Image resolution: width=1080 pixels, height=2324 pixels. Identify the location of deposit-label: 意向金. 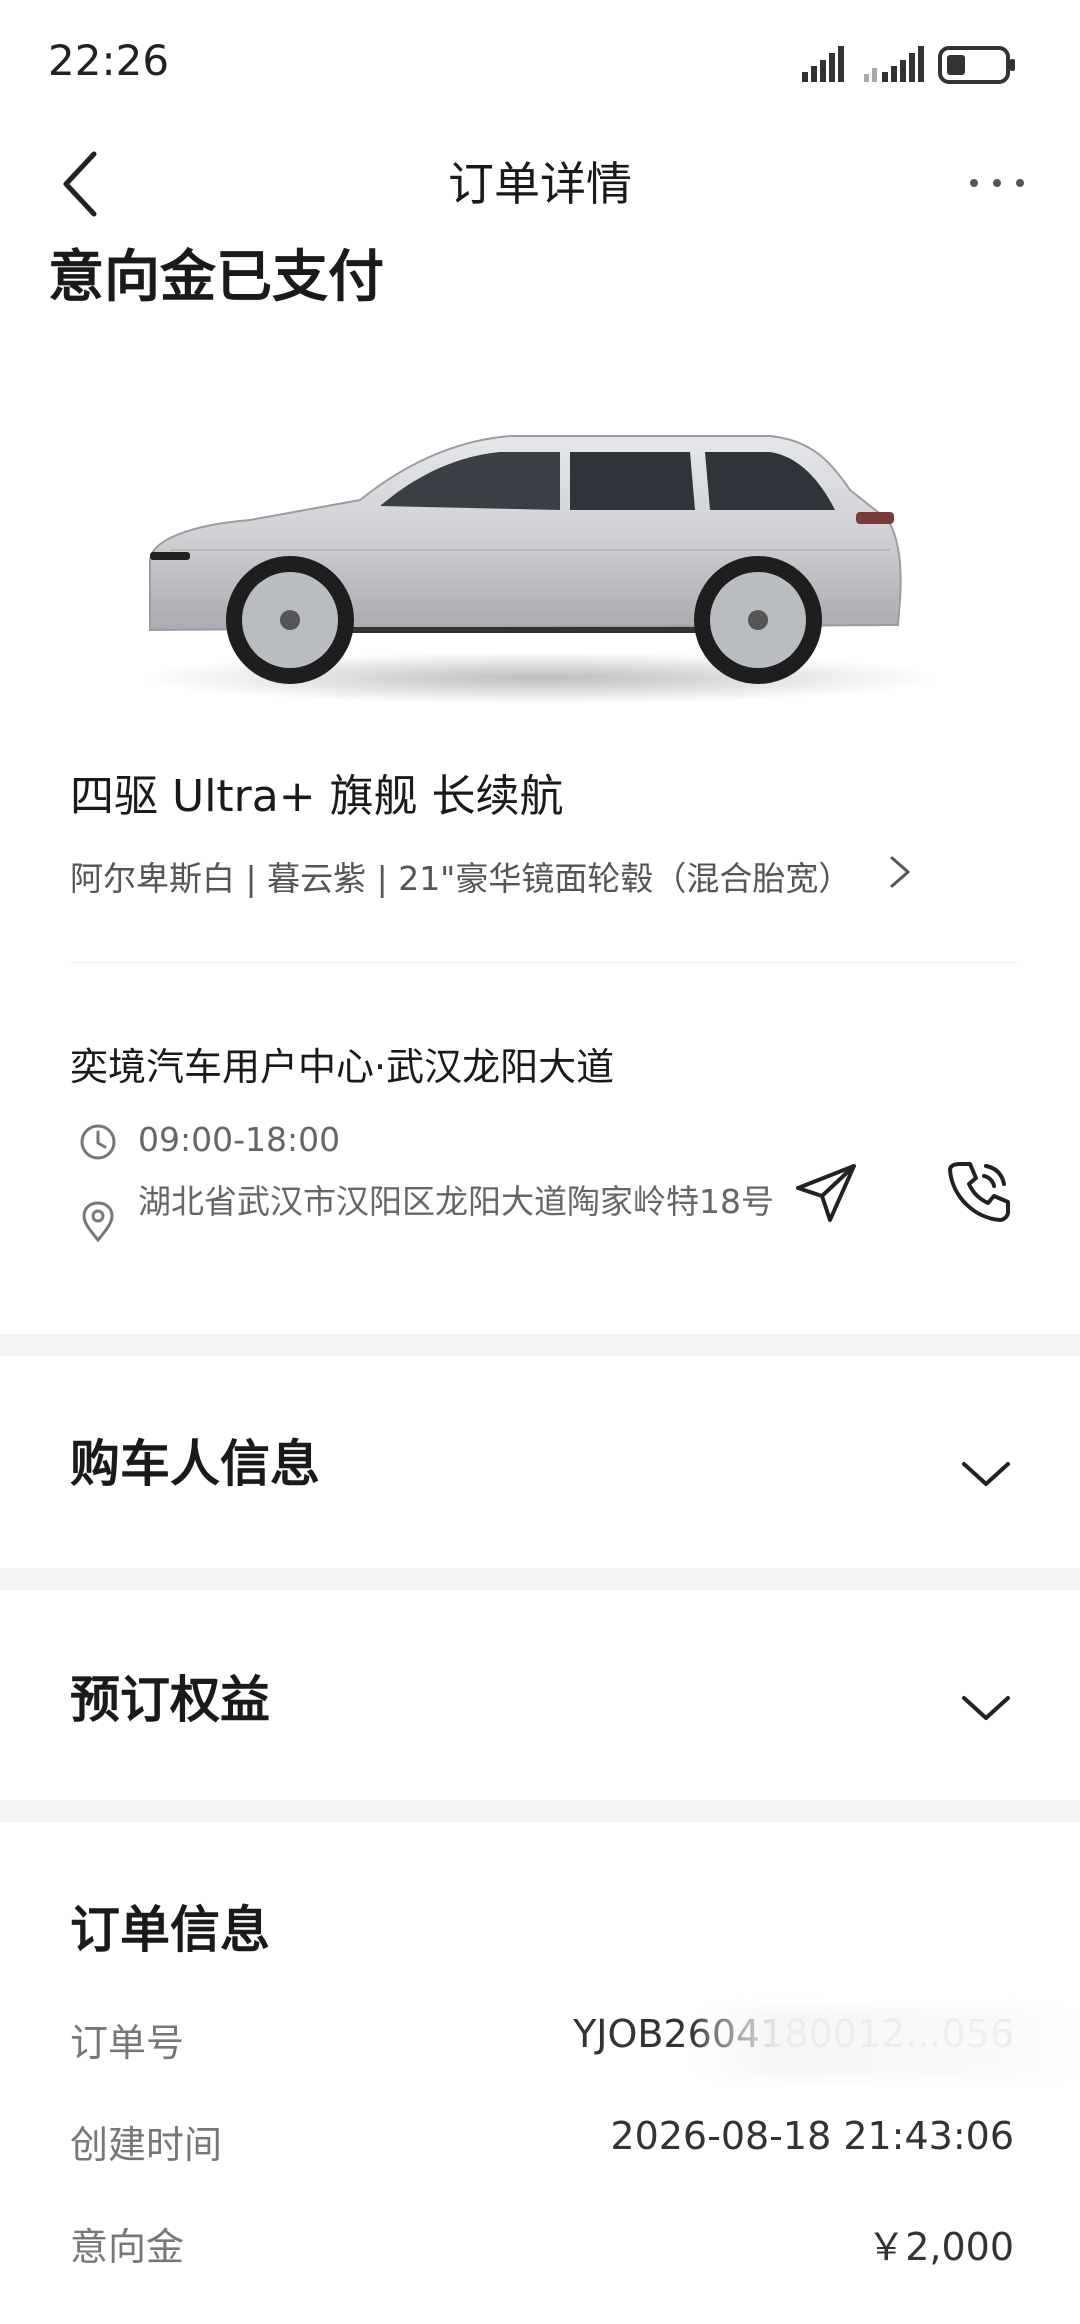
(127, 2247).